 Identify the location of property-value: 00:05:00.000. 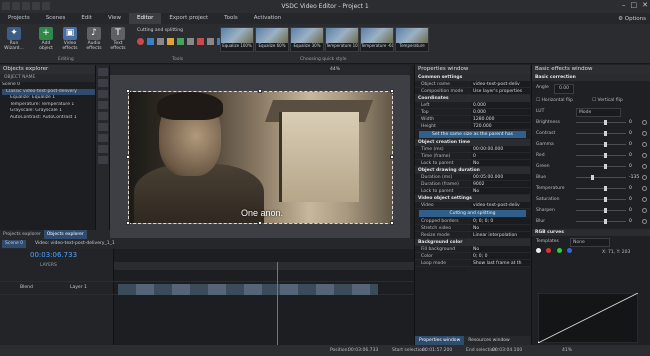
(500, 177).